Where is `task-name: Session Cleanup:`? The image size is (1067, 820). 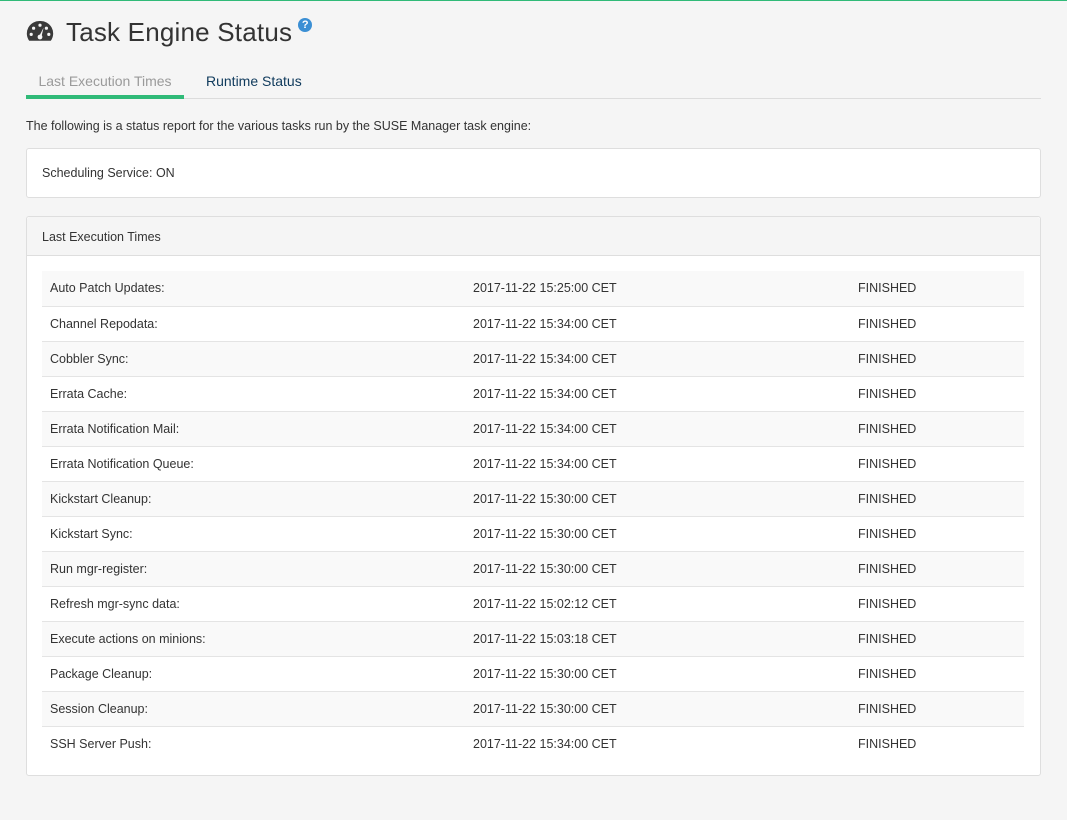
task-name: Session Cleanup: is located at coordinates (253, 708).